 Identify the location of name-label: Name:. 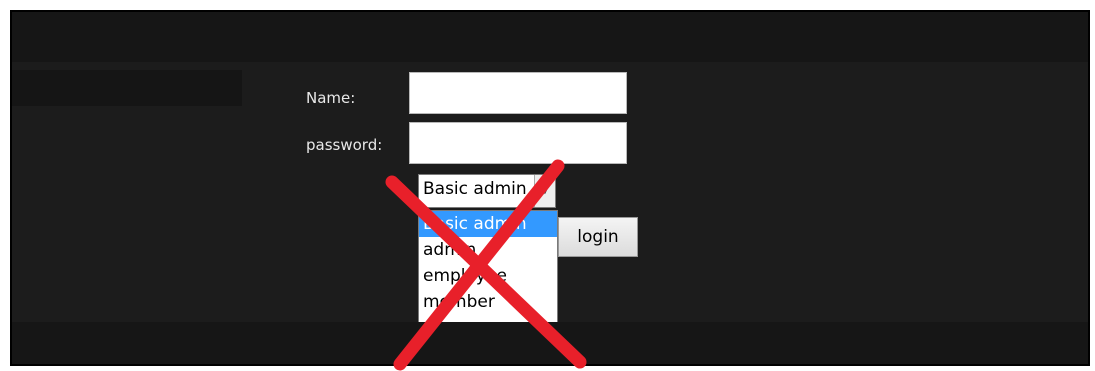
(331, 98).